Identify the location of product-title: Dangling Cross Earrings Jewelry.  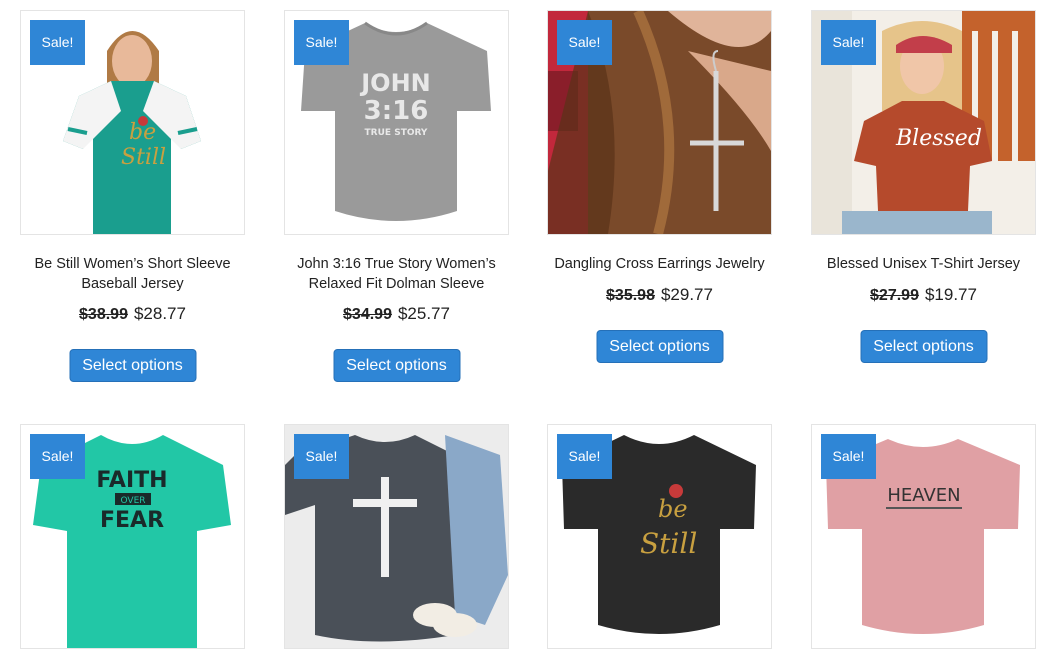
(659, 265).